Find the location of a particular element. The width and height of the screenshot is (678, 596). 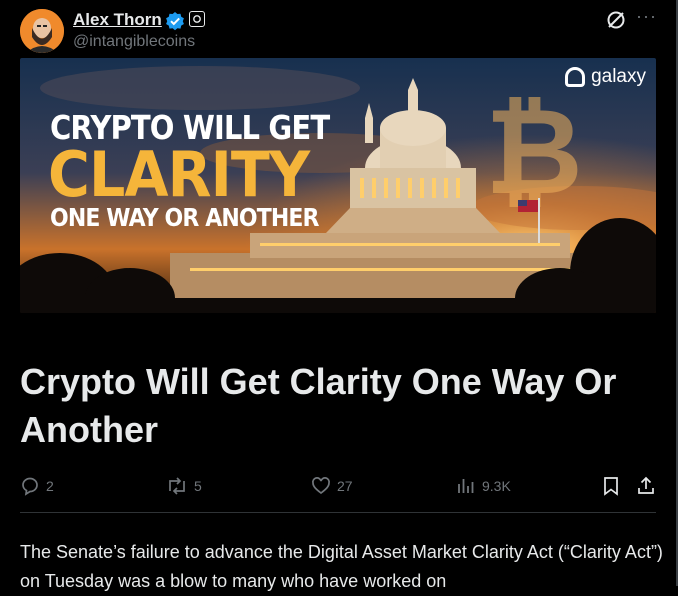

view-count: 9.3K is located at coordinates (496, 486).